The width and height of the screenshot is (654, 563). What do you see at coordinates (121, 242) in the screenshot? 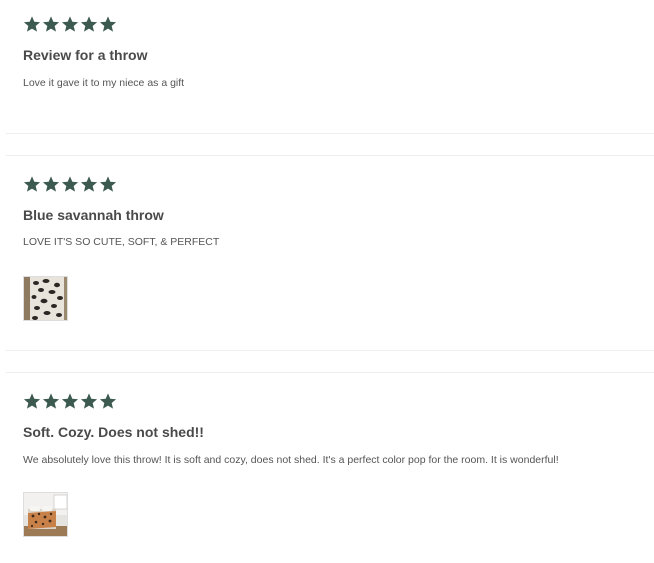
I see `review-body: LOVE IT'S SO CUTE, SOFT, & PERFECT` at bounding box center [121, 242].